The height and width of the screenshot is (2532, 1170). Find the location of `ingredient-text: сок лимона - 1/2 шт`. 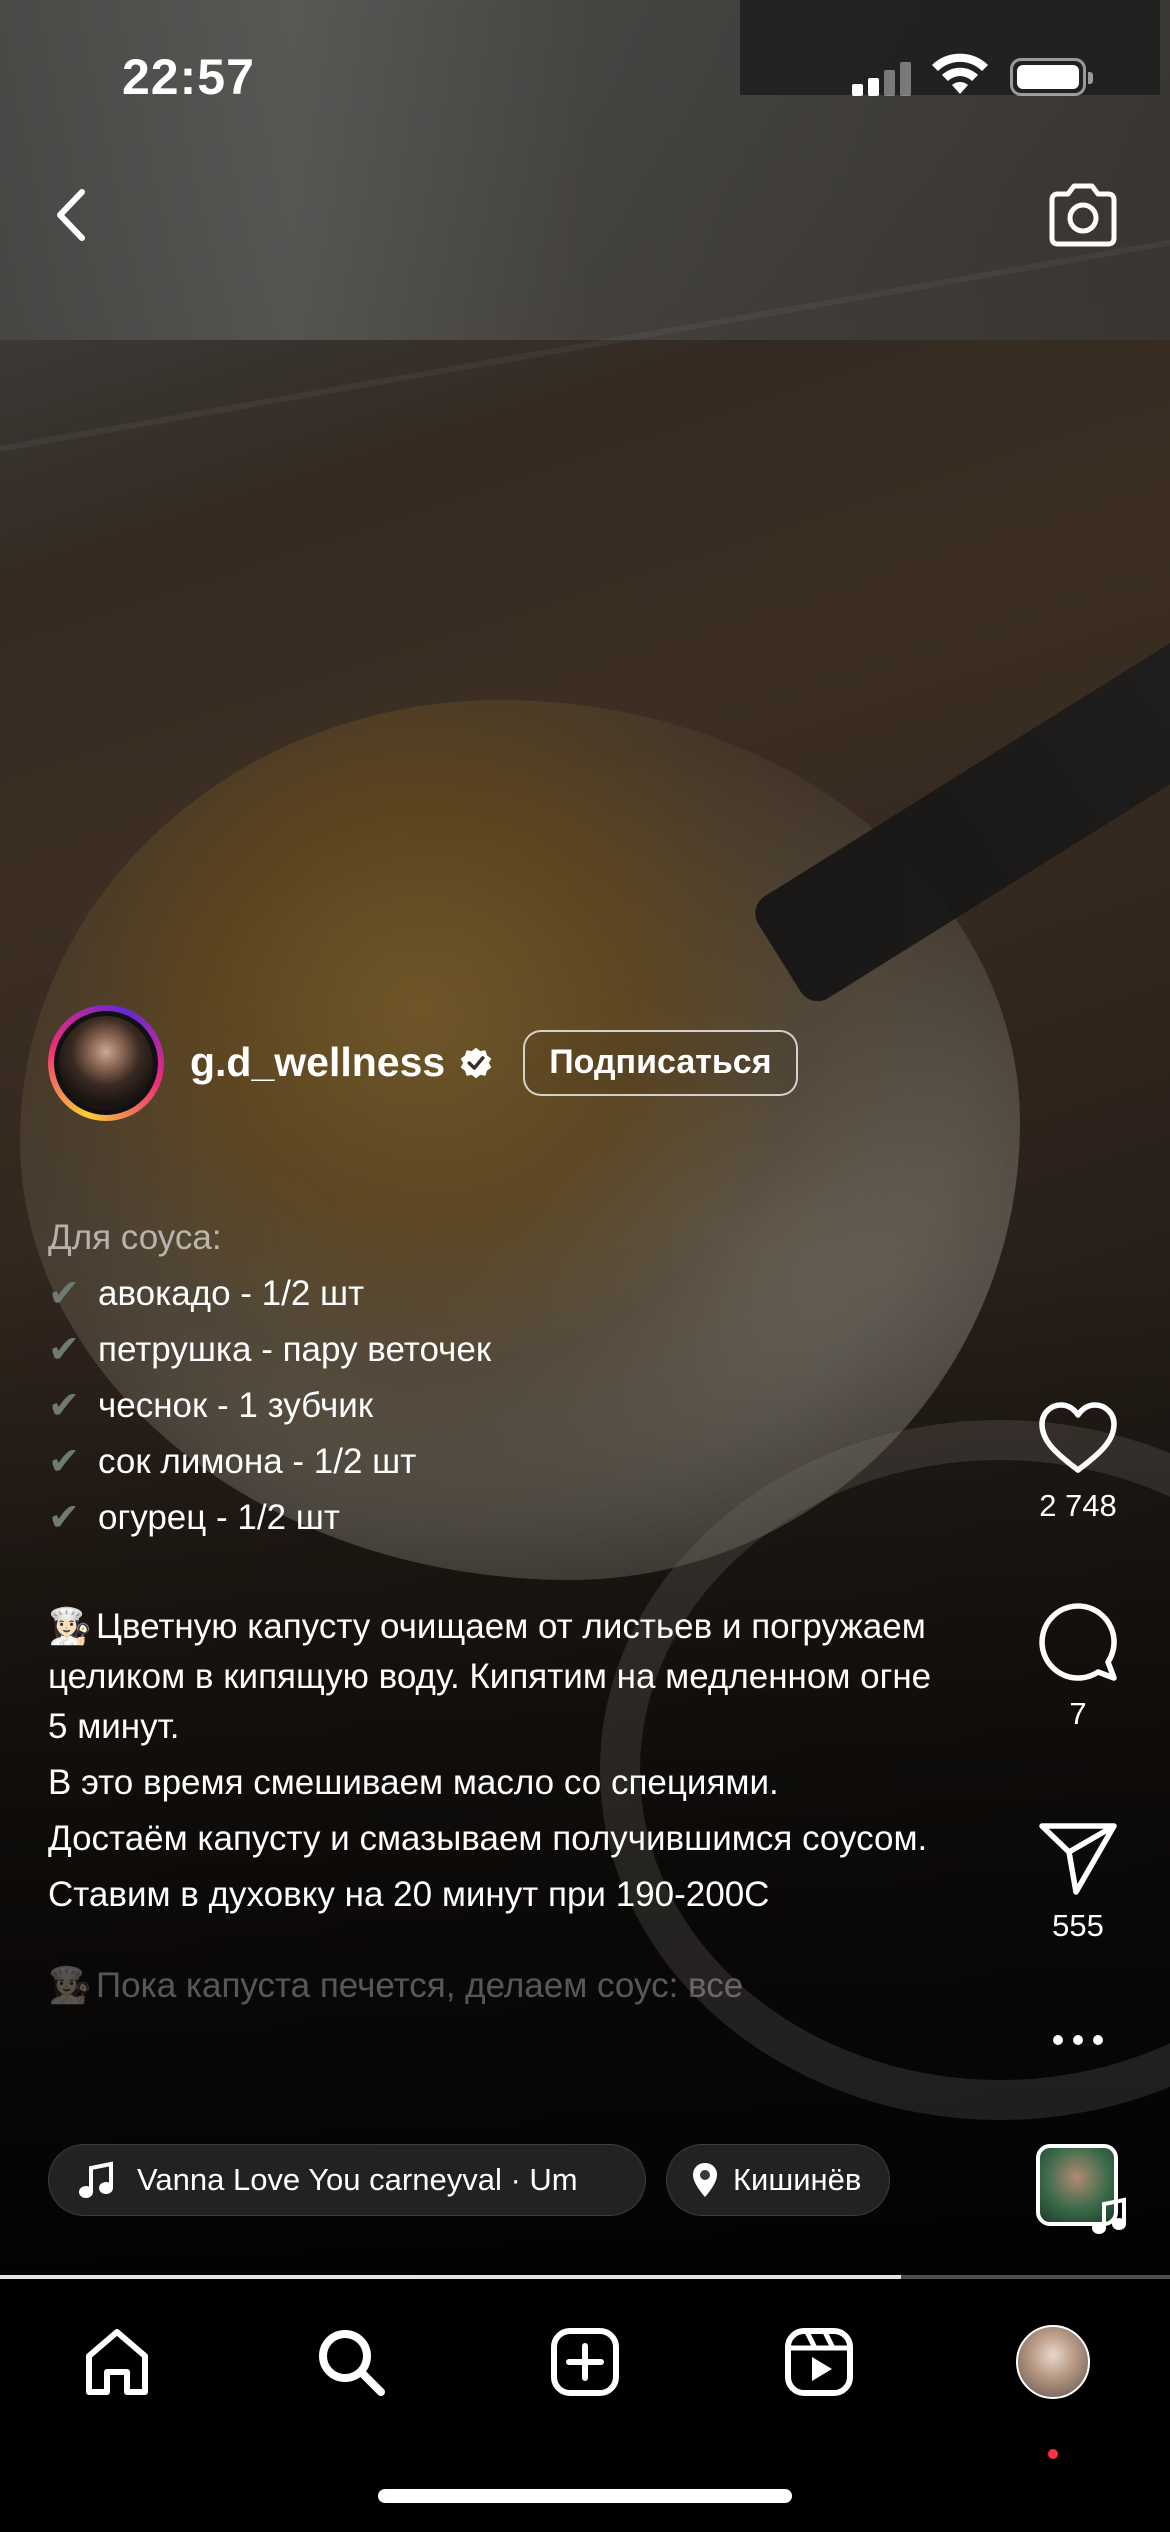

ingredient-text: сок лимона - 1/2 шт is located at coordinates (257, 1461).